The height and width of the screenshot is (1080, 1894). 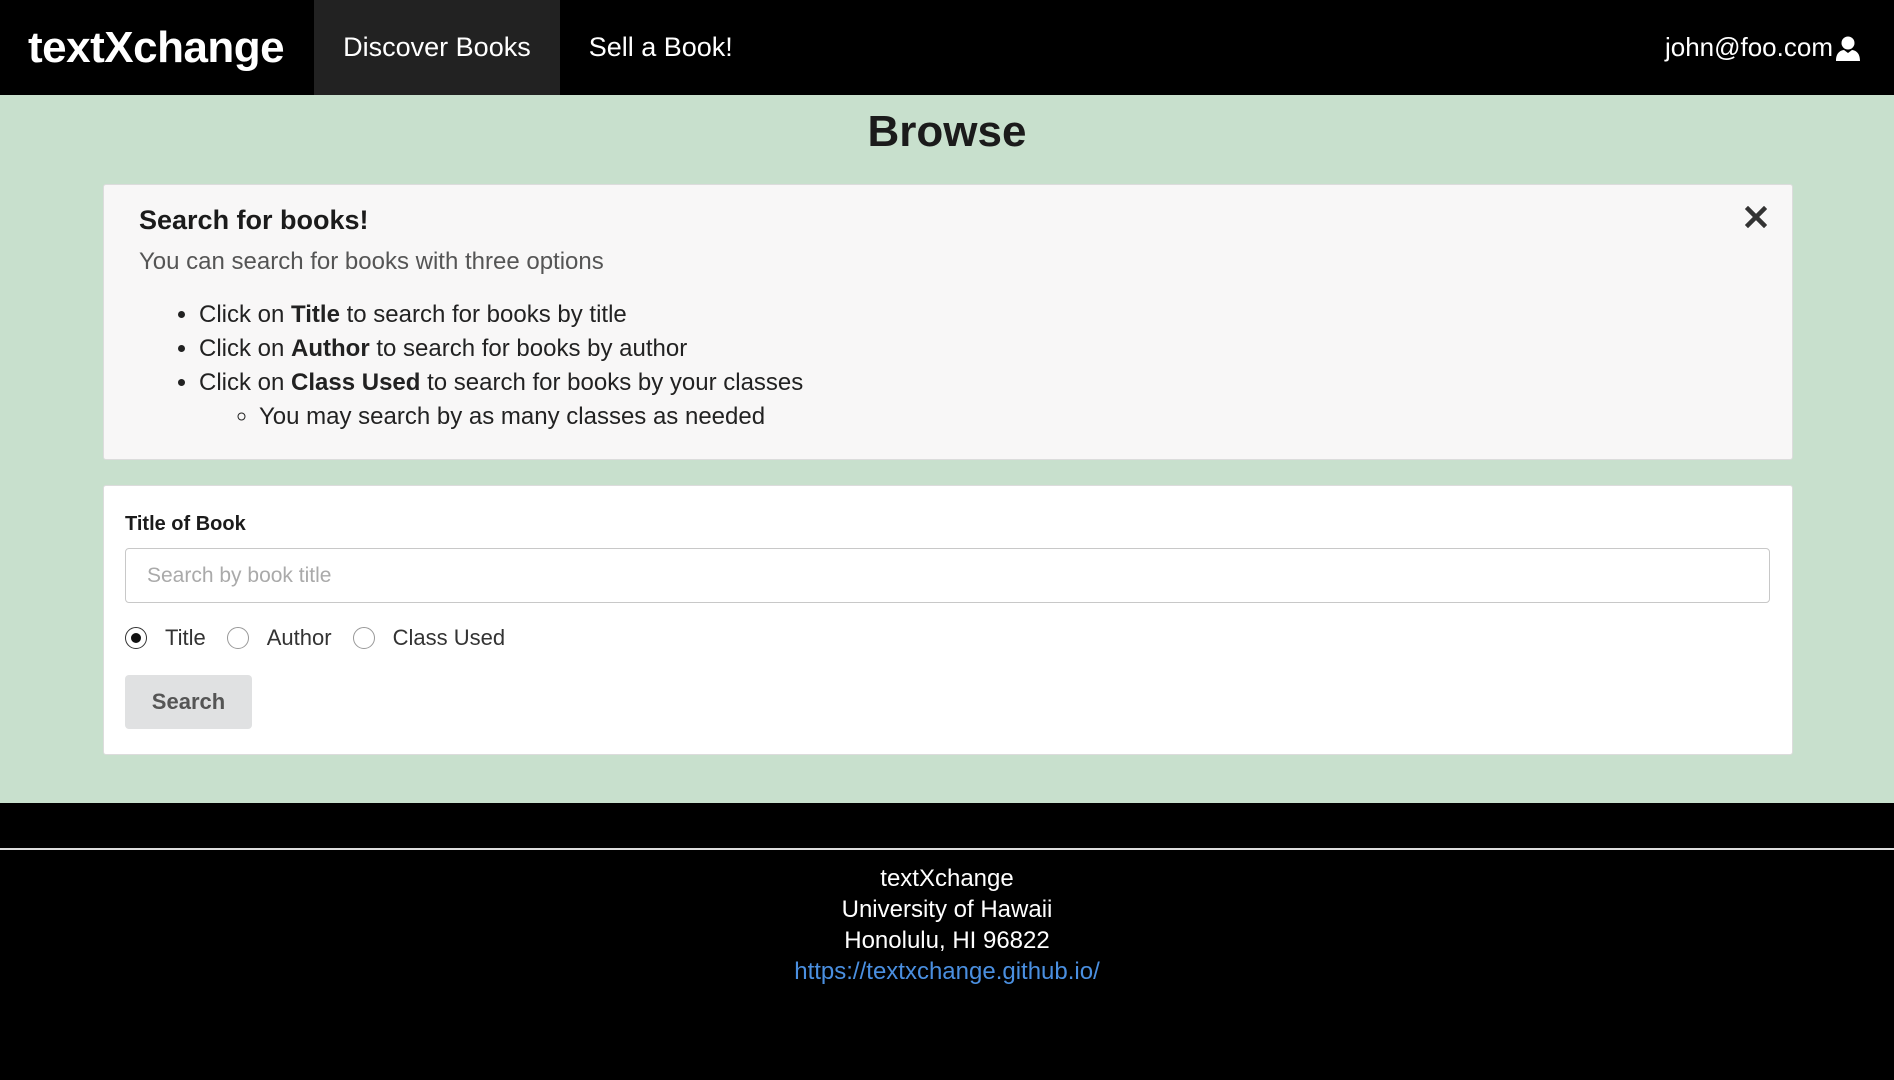 What do you see at coordinates (1748, 47) in the screenshot?
I see `user-email: john@foo.com` at bounding box center [1748, 47].